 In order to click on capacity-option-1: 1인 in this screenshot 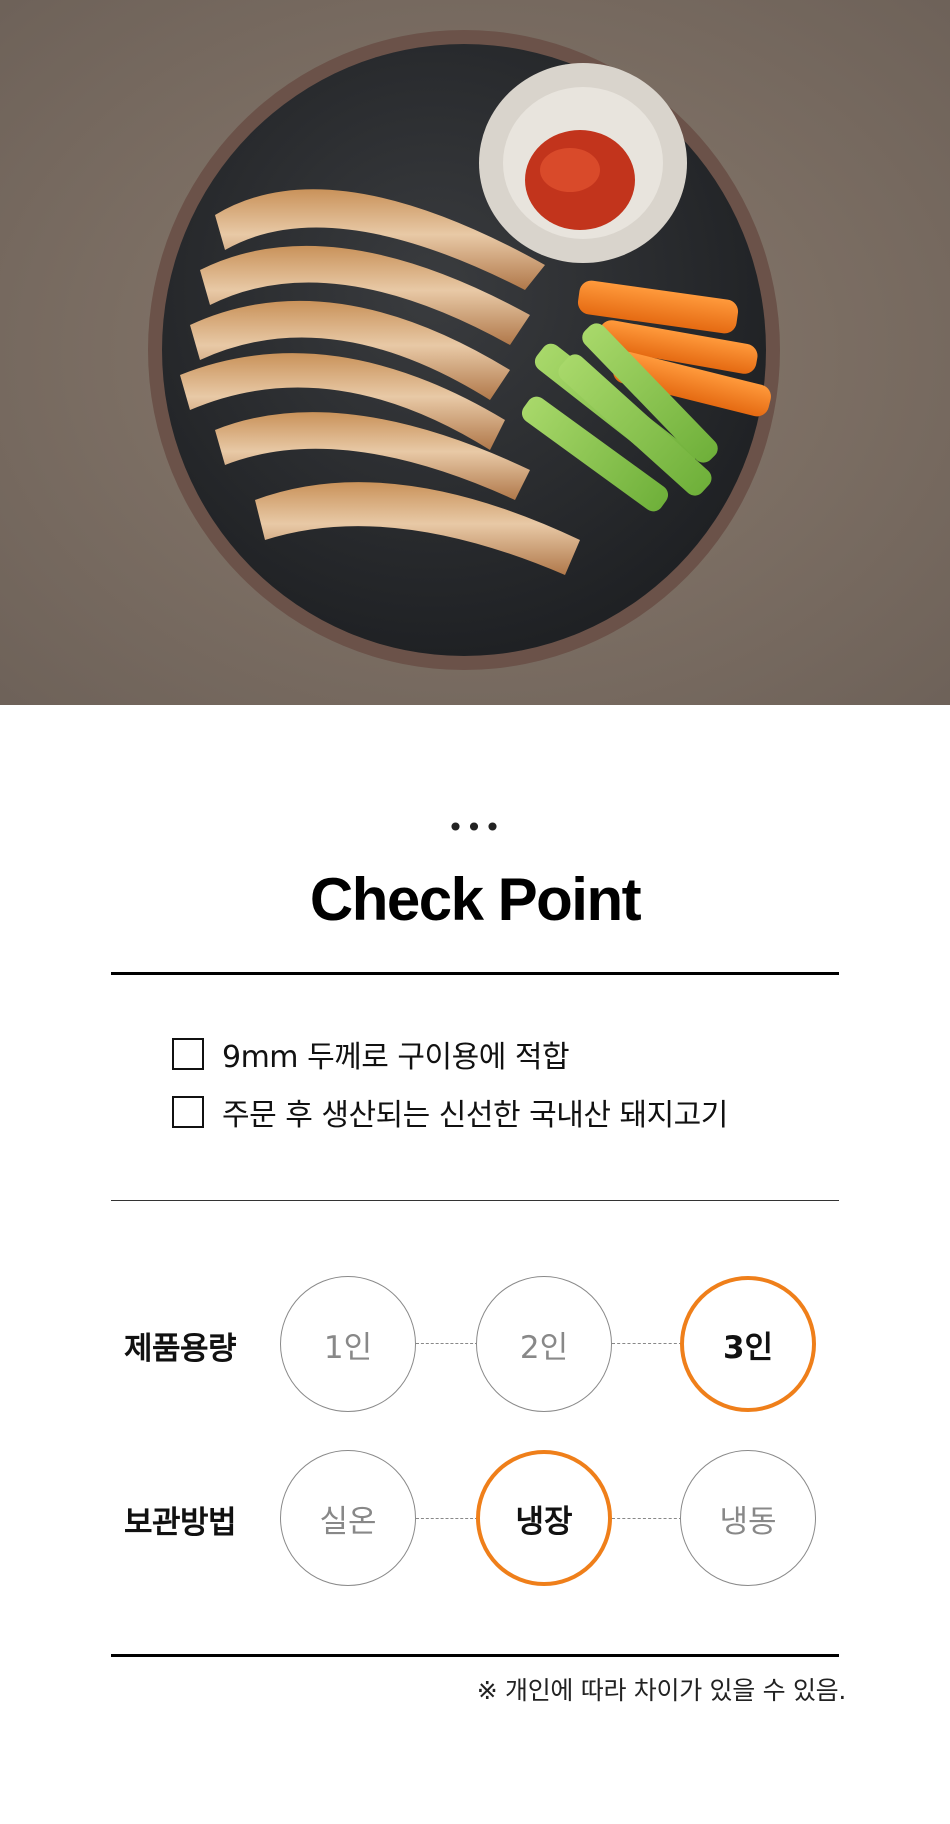, I will do `click(348, 1344)`.